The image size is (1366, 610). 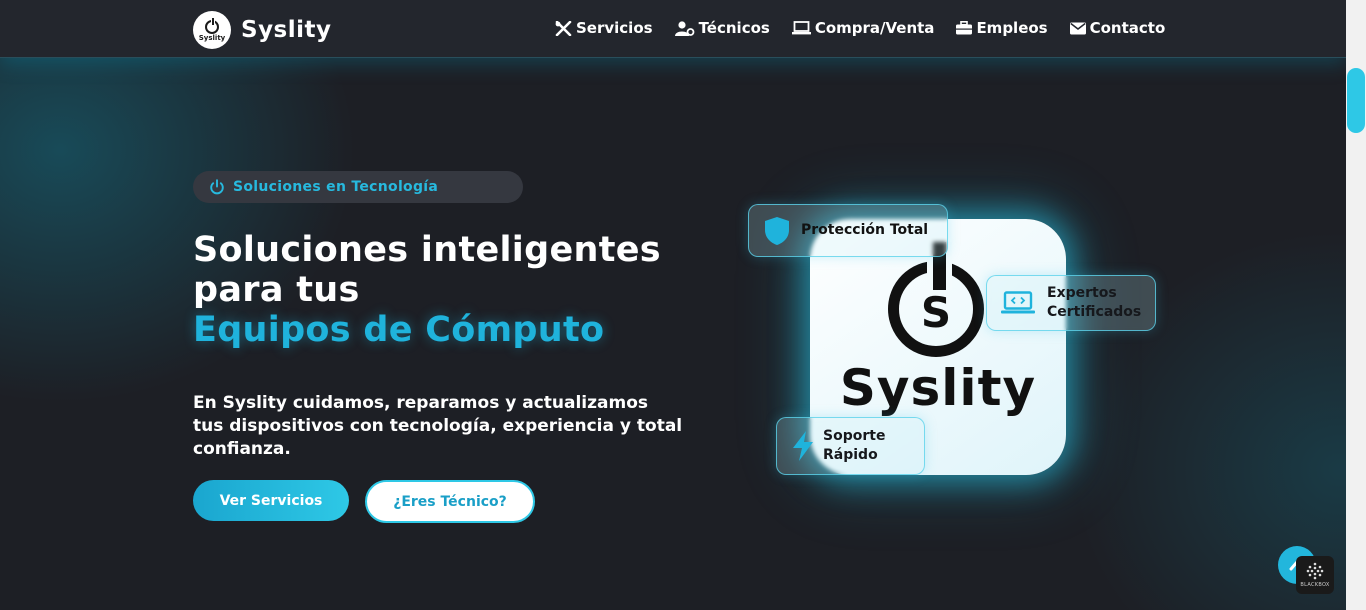 I want to click on nav-item-contacto: Contacto, so click(x=1117, y=28).